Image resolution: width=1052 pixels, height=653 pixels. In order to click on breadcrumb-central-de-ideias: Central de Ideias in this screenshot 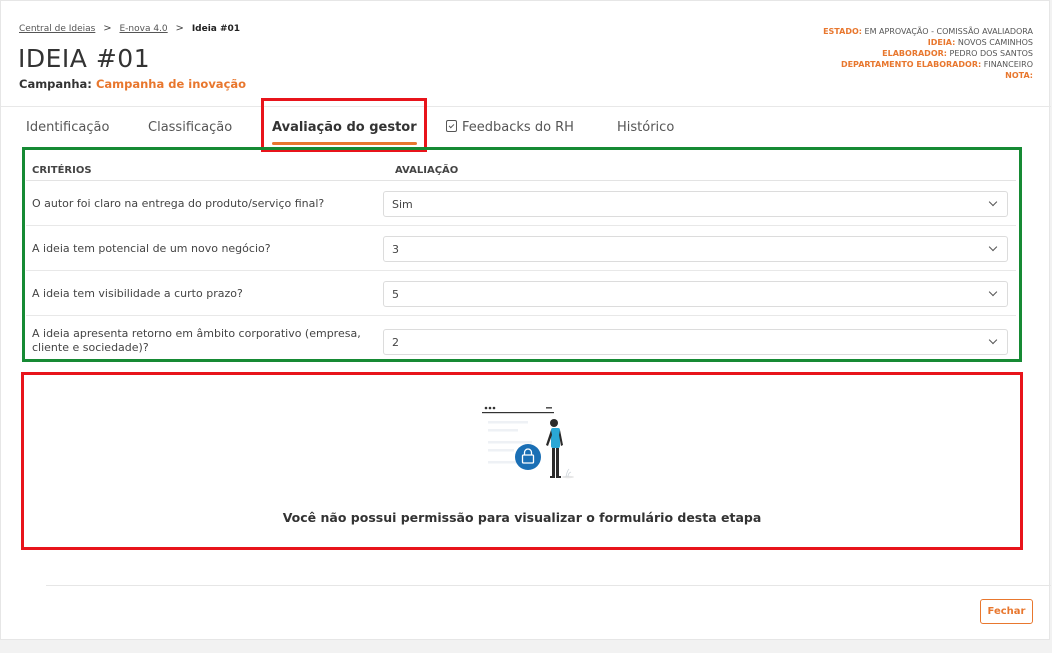, I will do `click(57, 29)`.